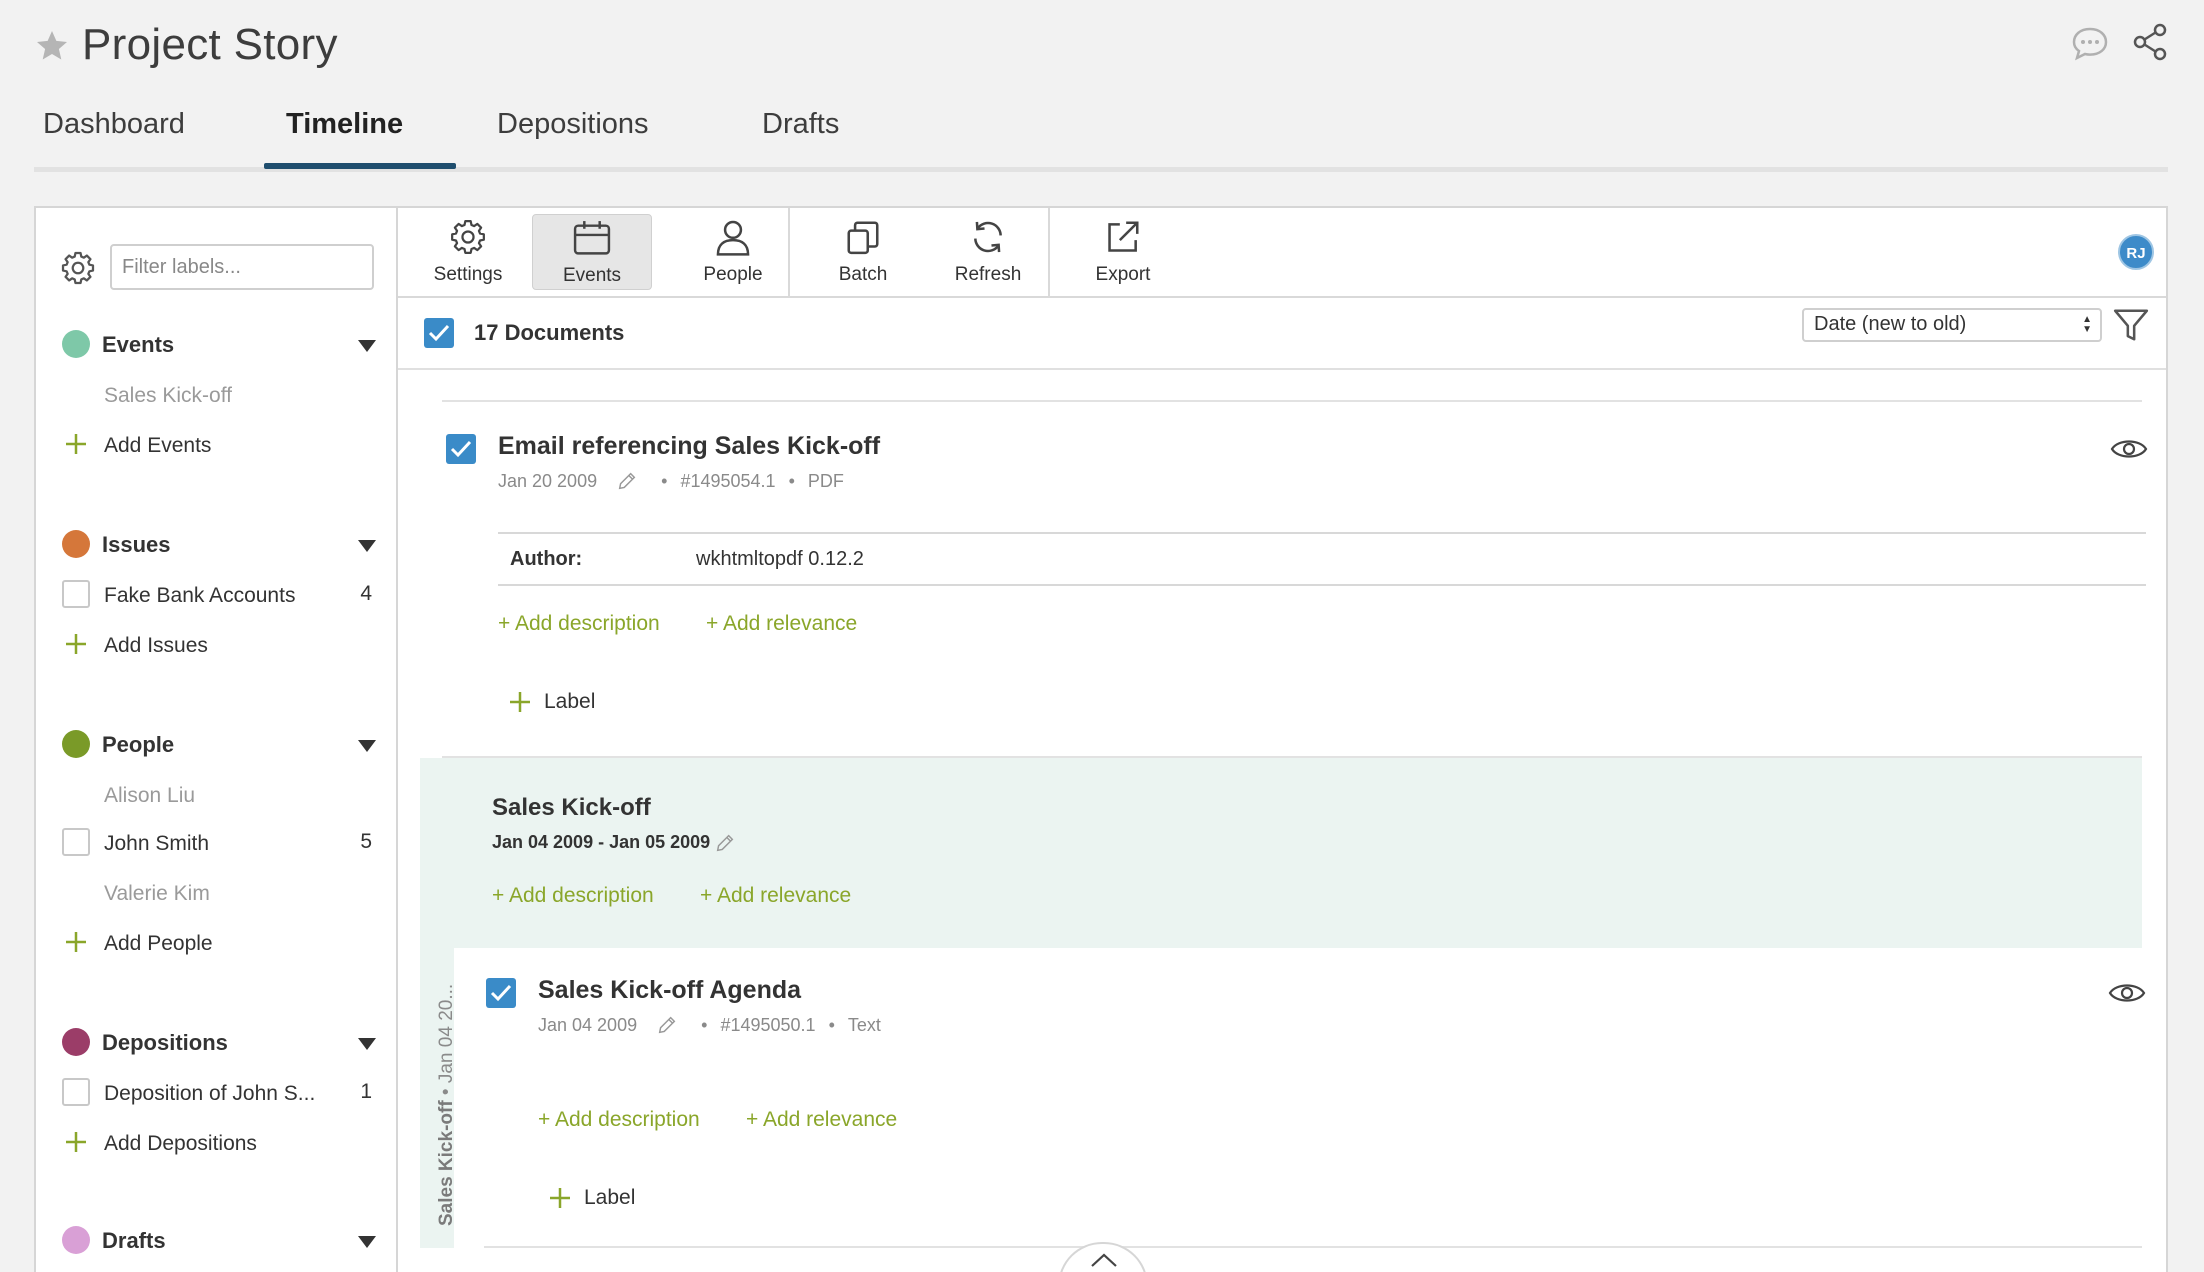  I want to click on depositions-color-dot, so click(76, 1042).